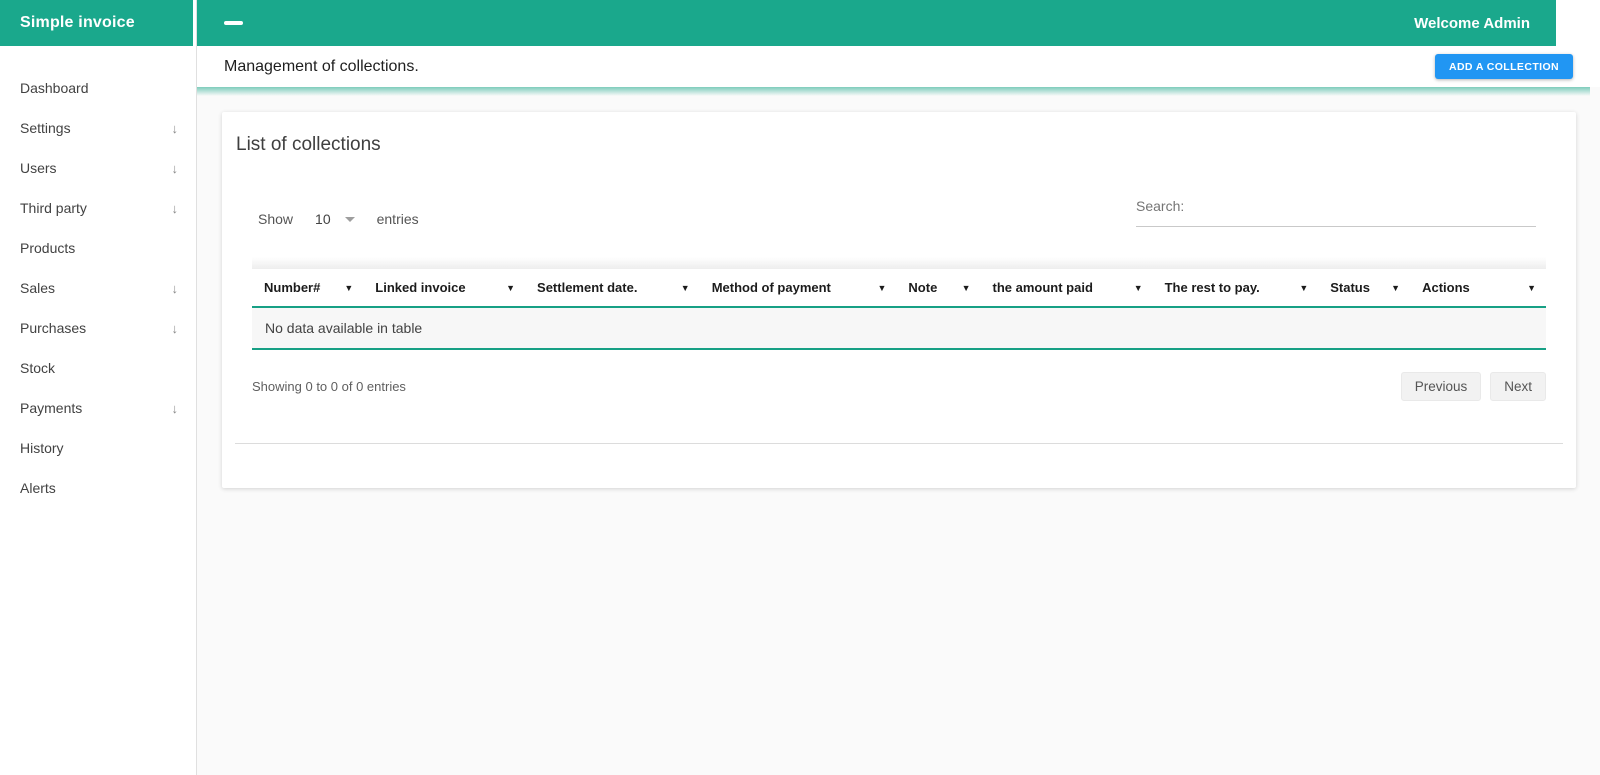 Image resolution: width=1600 pixels, height=775 pixels. I want to click on search-label: Search:, so click(1160, 206).